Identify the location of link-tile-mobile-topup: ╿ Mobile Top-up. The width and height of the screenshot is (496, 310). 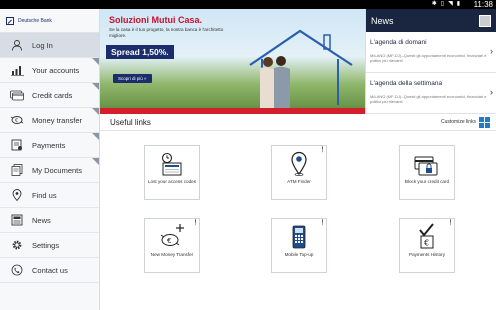
(299, 245).